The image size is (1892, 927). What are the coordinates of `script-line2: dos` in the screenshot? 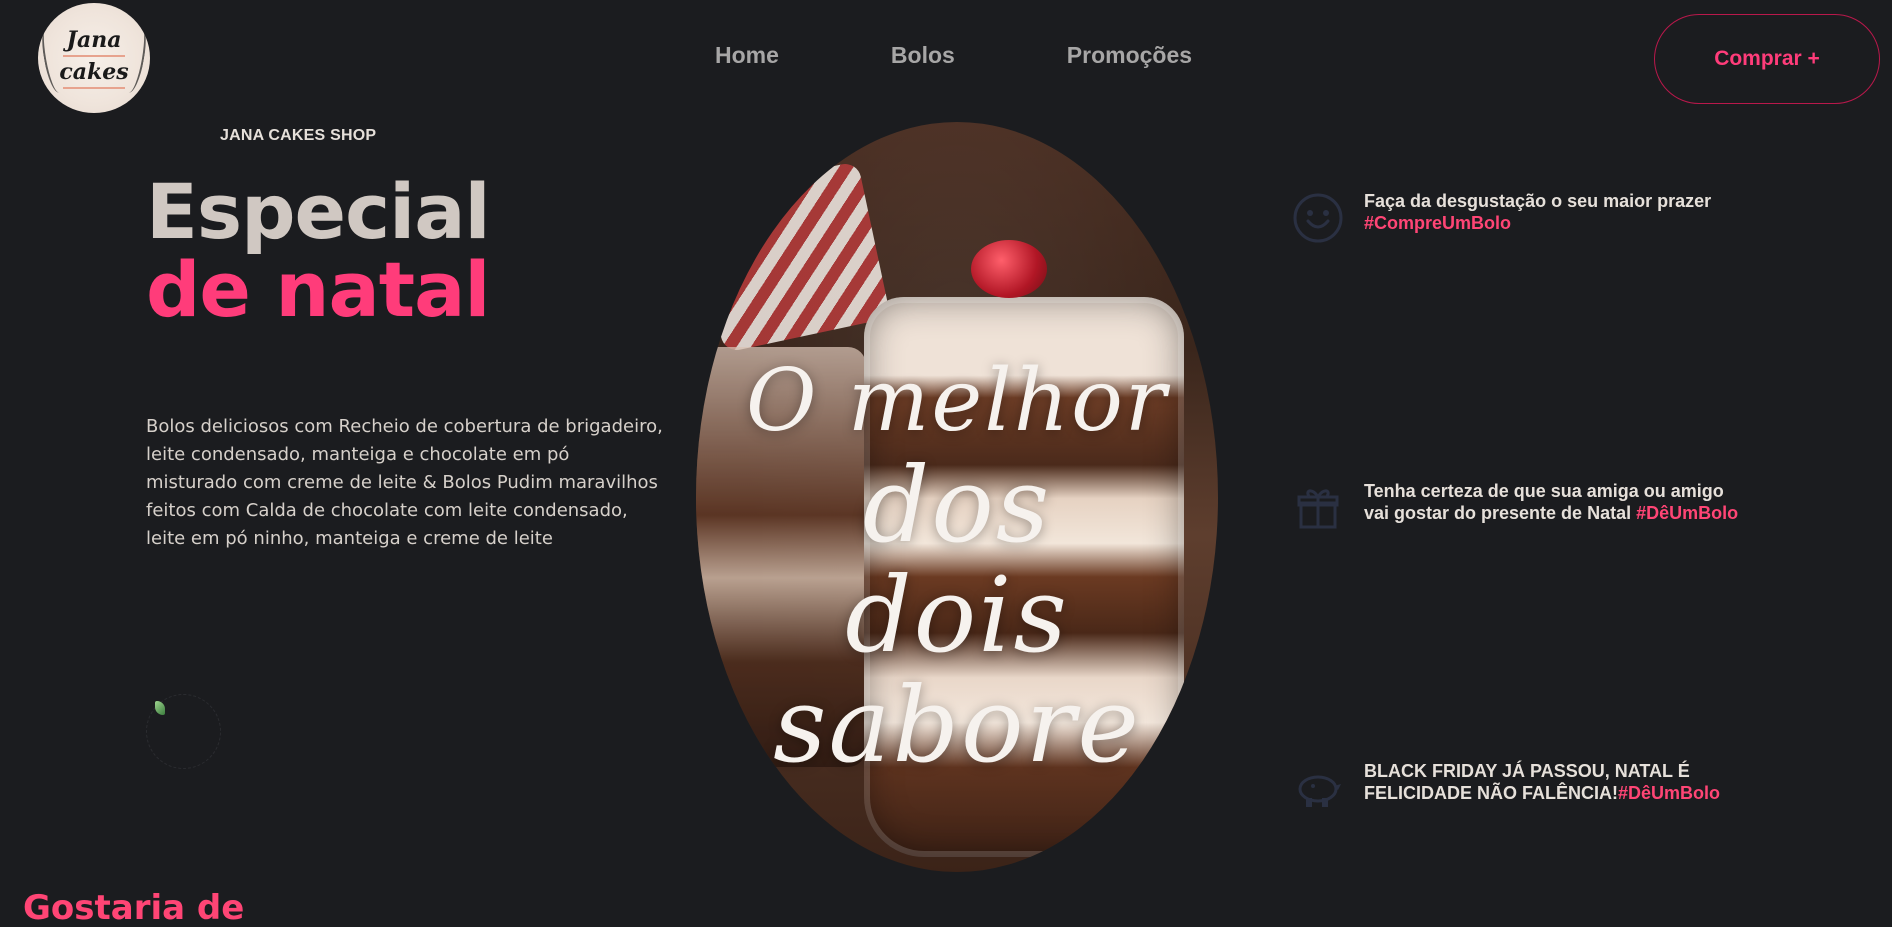 It's located at (957, 505).